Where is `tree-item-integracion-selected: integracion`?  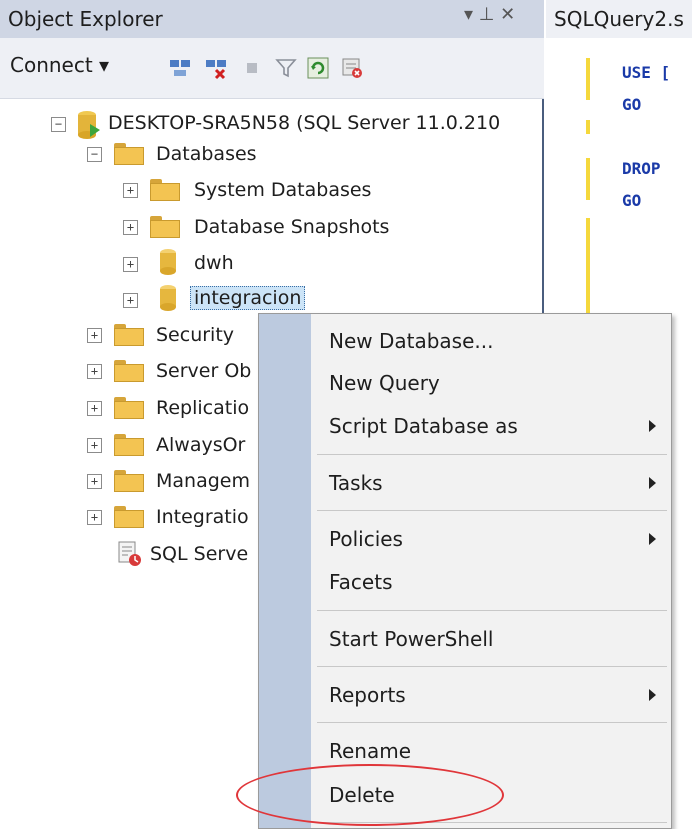
tree-item-integracion-selected: integracion is located at coordinates (248, 298).